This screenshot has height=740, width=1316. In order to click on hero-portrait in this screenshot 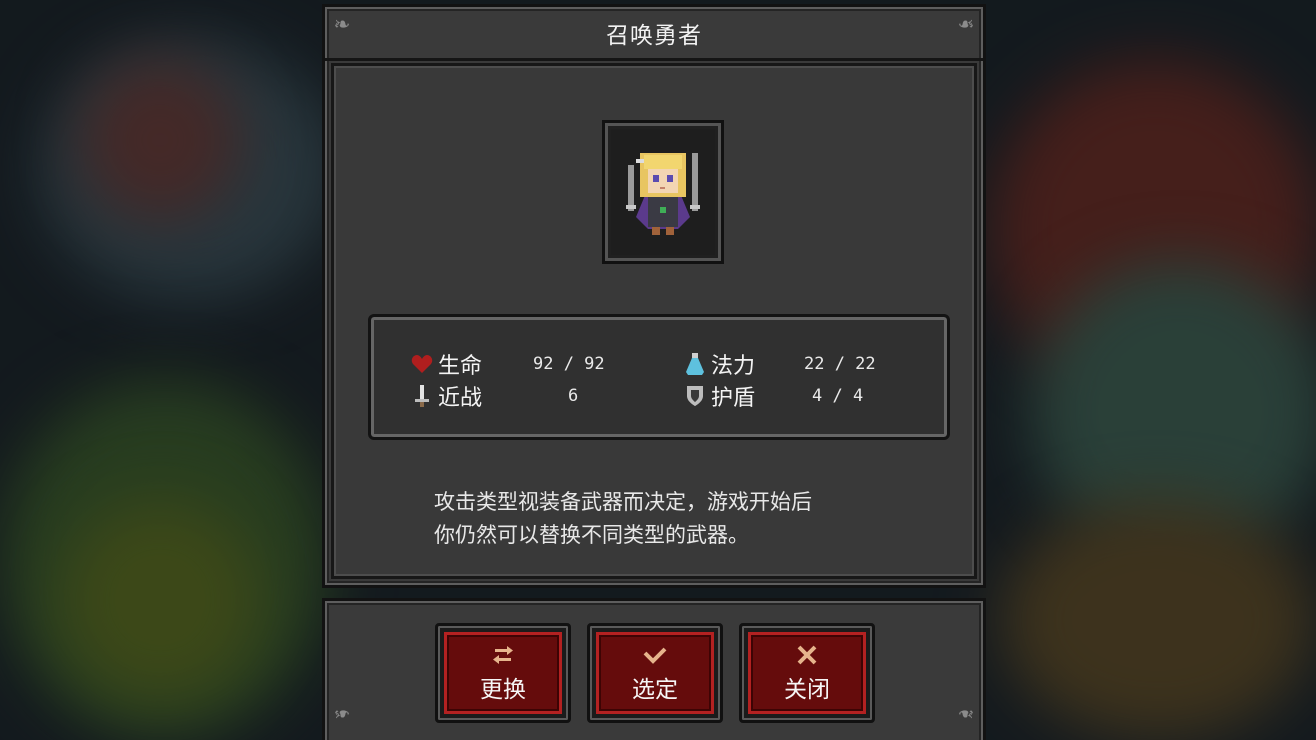, I will do `click(663, 192)`.